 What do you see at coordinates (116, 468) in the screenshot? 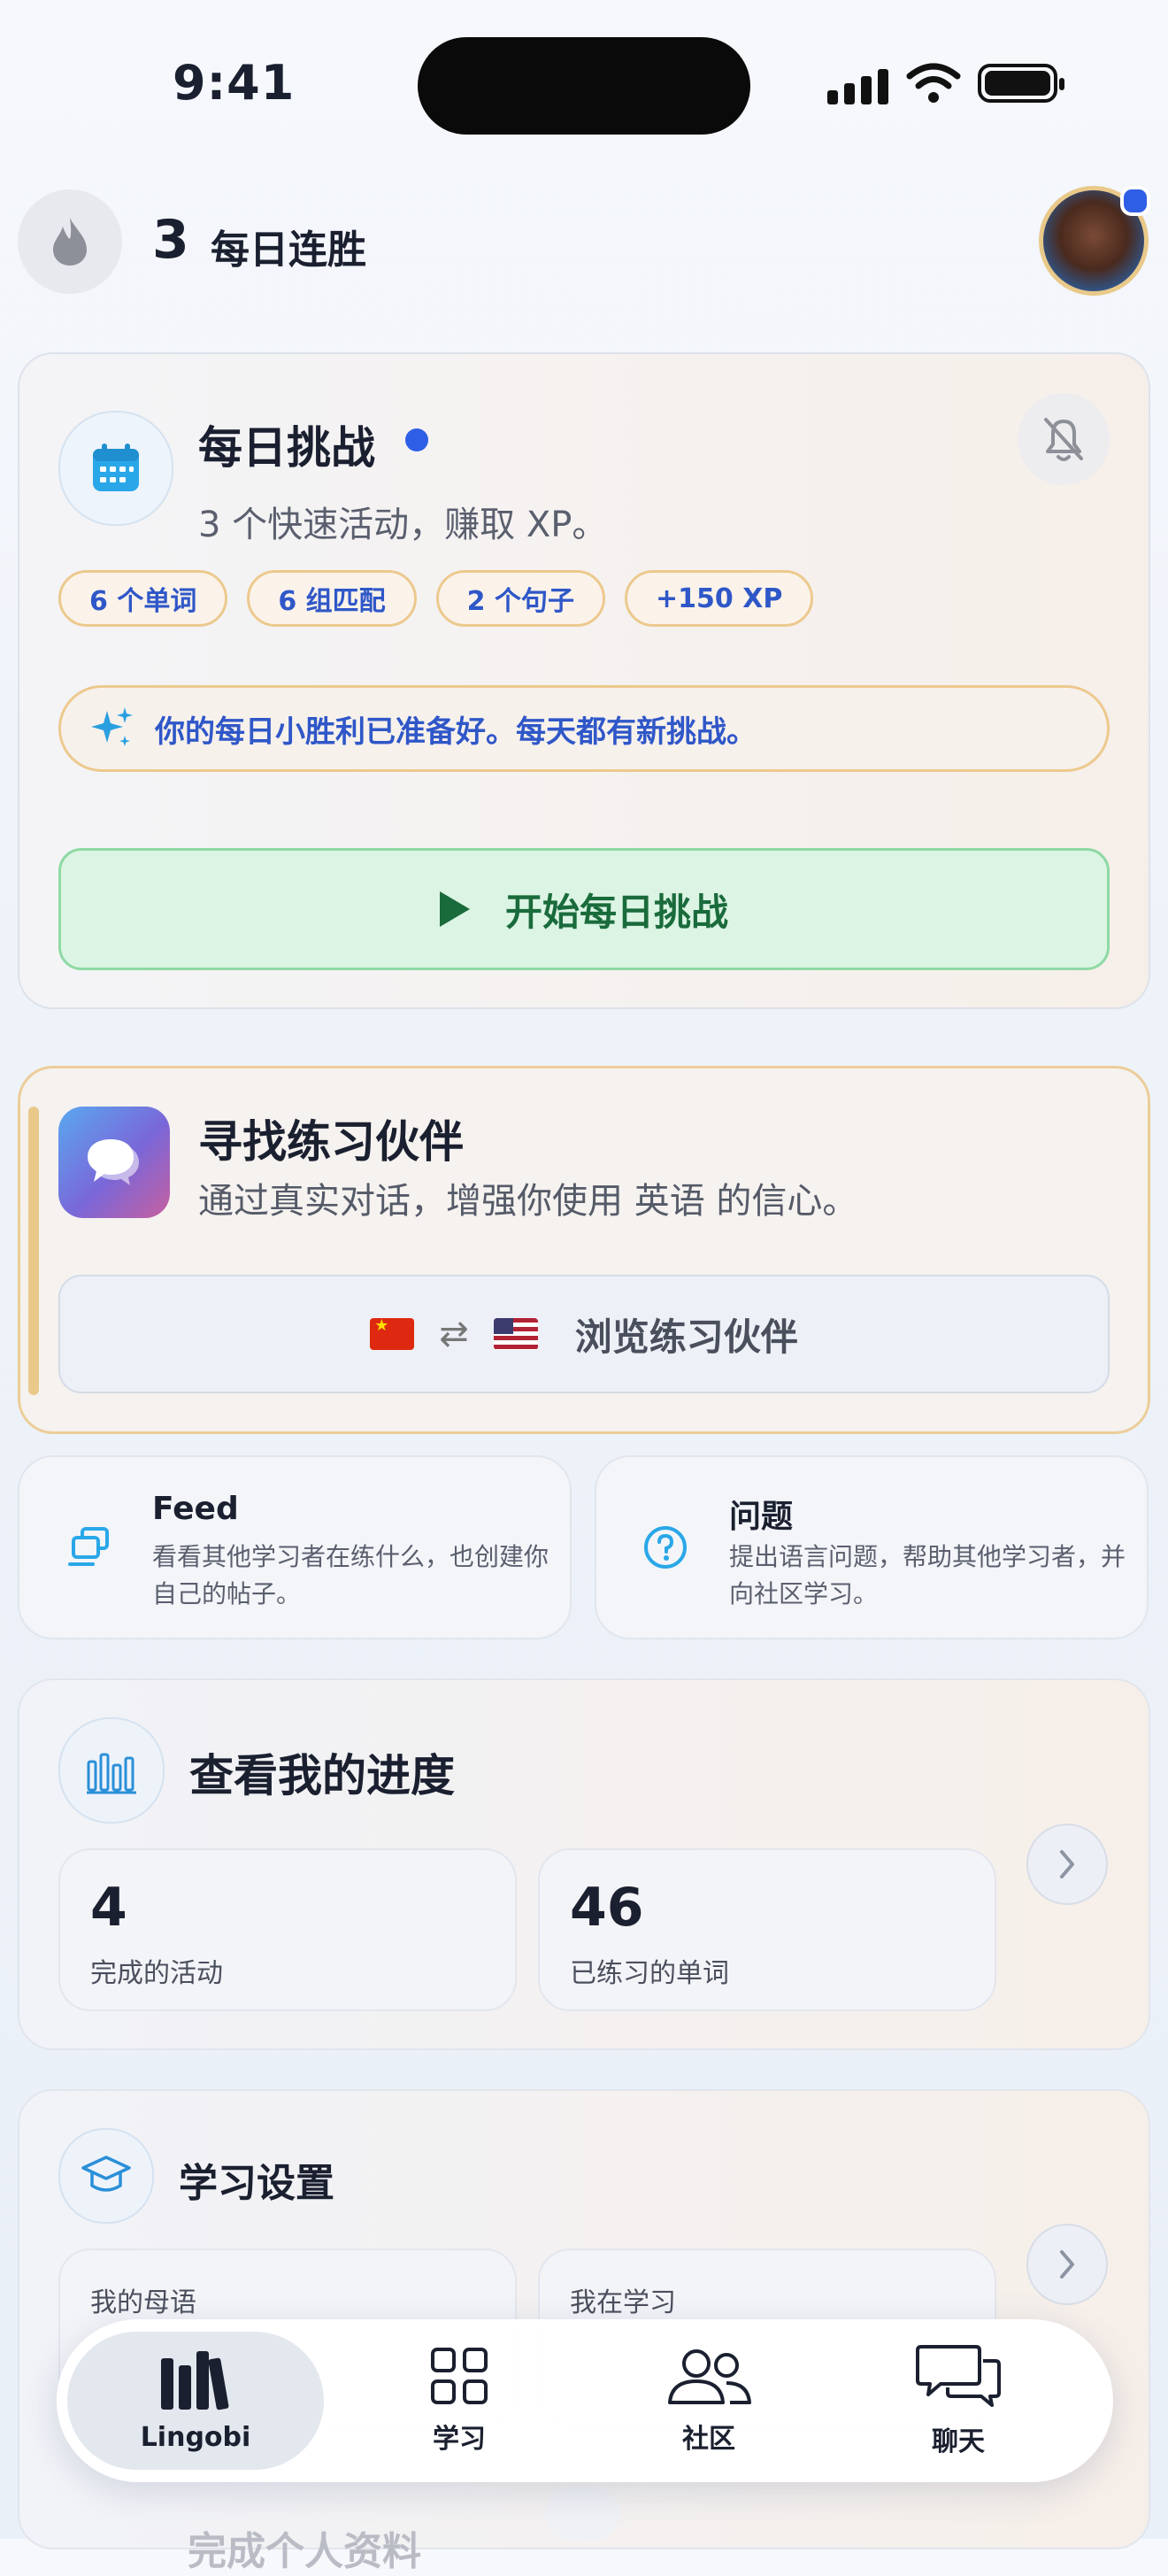
I see `calendar-icon` at bounding box center [116, 468].